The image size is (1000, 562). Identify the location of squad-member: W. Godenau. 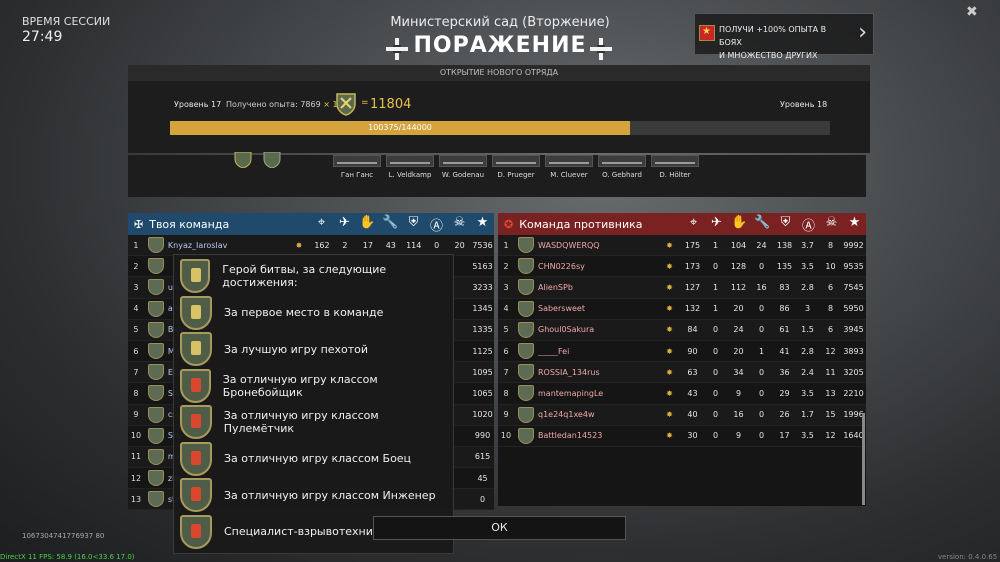
(463, 167).